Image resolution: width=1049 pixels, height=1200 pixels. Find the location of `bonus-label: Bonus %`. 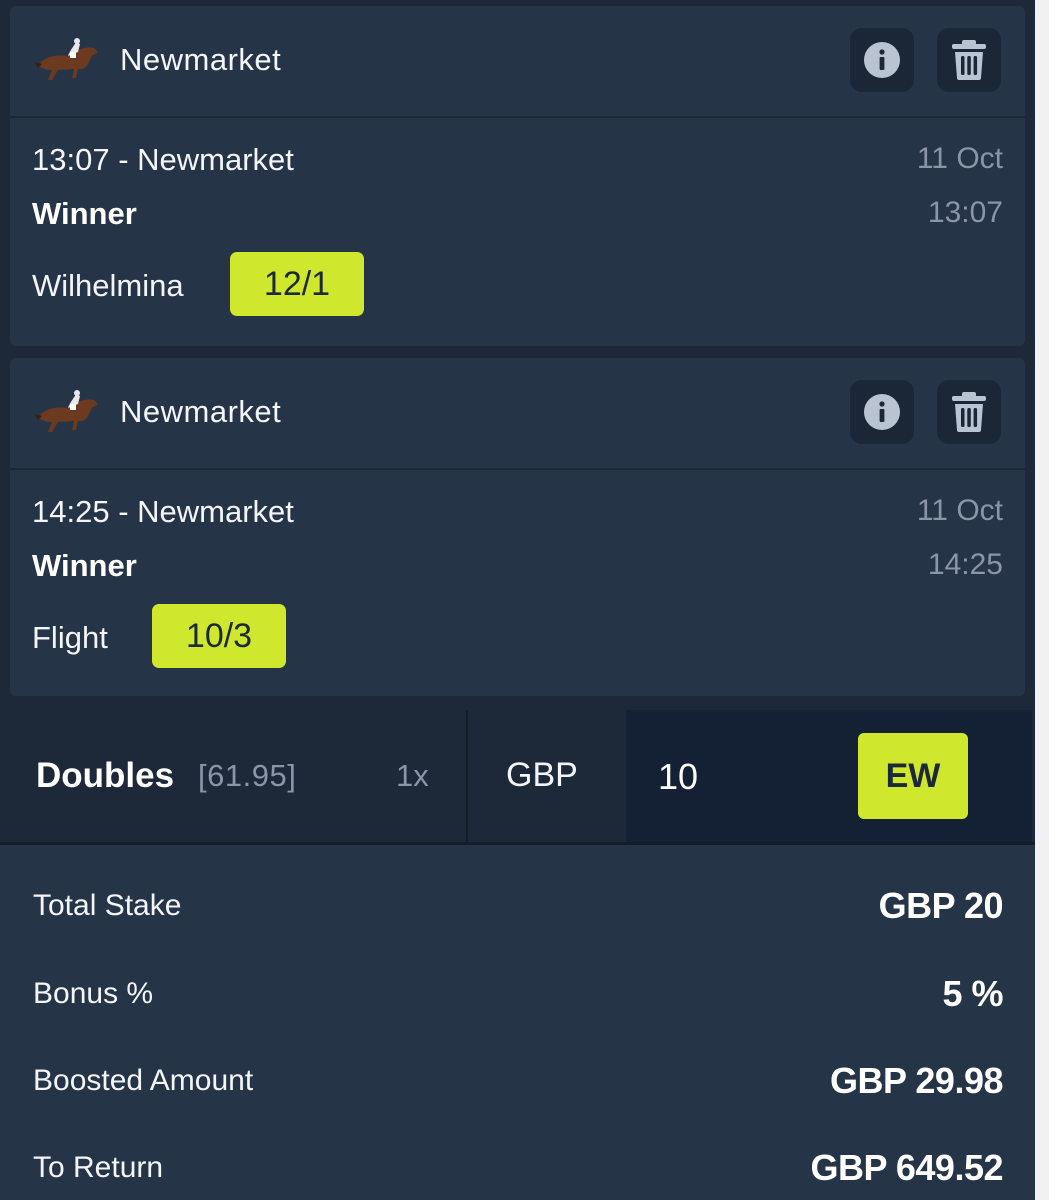

bonus-label: Bonus % is located at coordinates (93, 993).